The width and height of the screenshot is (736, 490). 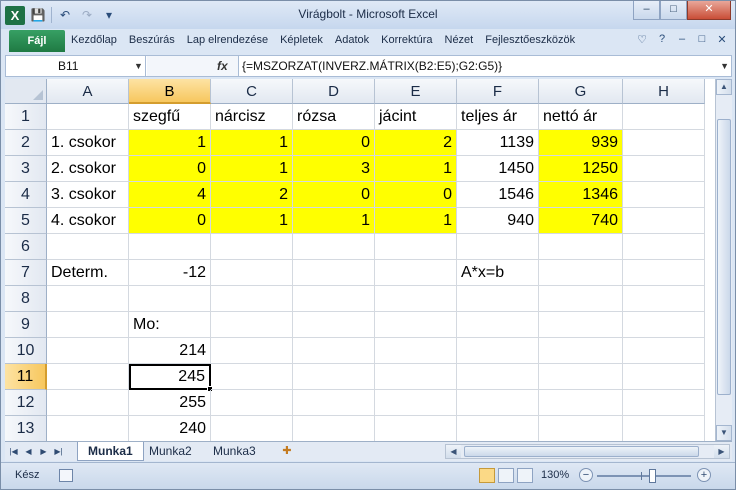 What do you see at coordinates (170, 247) in the screenshot?
I see `cell-b6` at bounding box center [170, 247].